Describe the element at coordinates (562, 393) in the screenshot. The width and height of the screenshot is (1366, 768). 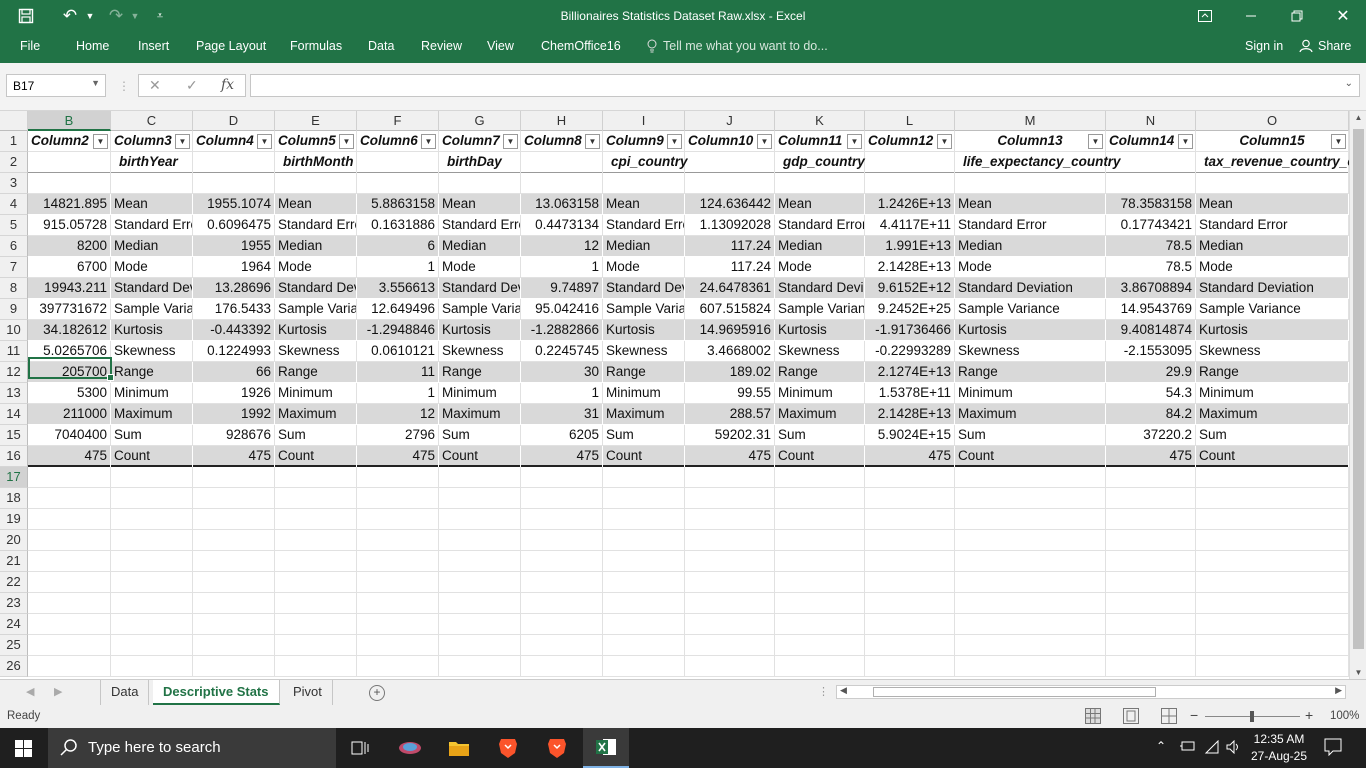
I see `cell-h13: 1` at that location.